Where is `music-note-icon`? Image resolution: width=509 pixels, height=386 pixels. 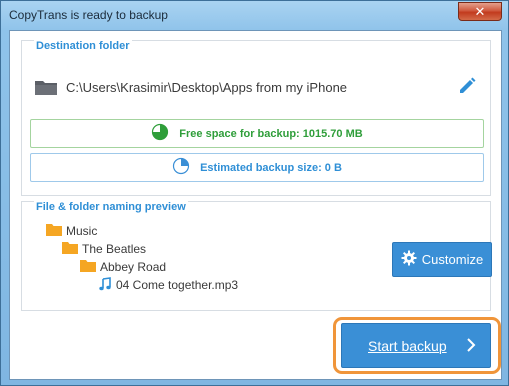 music-note-icon is located at coordinates (107, 285).